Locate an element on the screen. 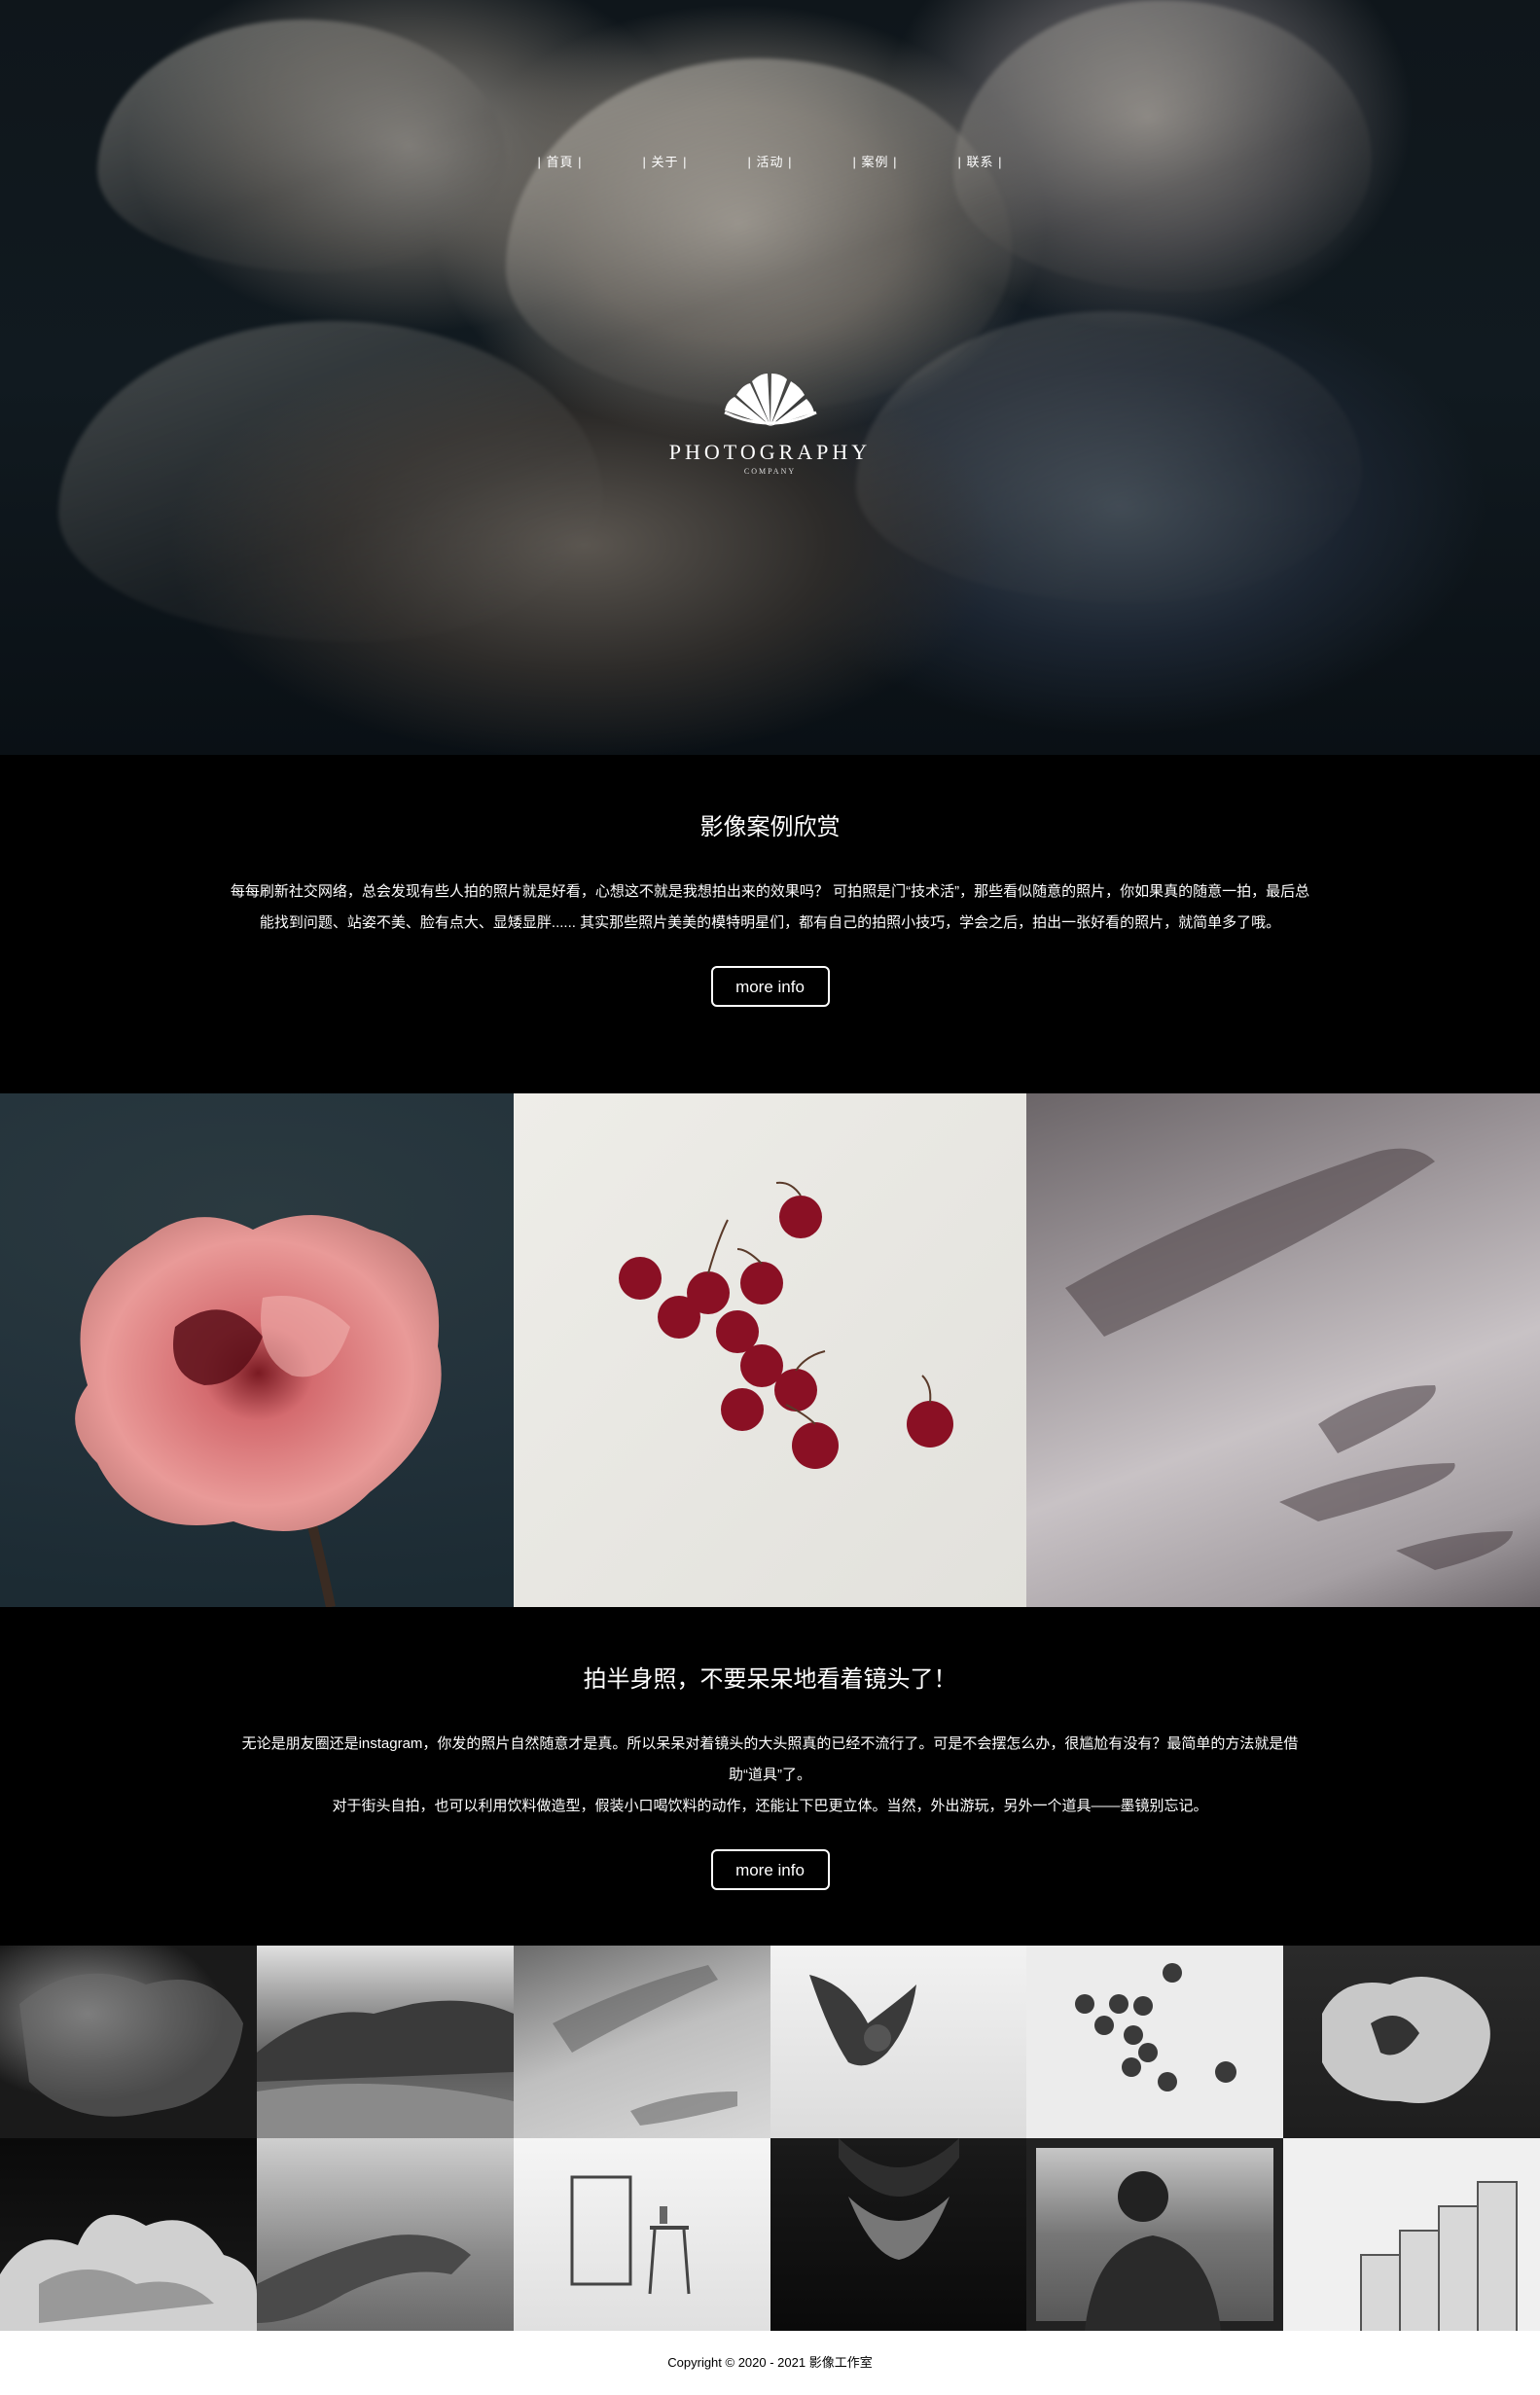 Image resolution: width=1540 pixels, height=2395 pixels. grid-photo-pipes is located at coordinates (1411, 2234).